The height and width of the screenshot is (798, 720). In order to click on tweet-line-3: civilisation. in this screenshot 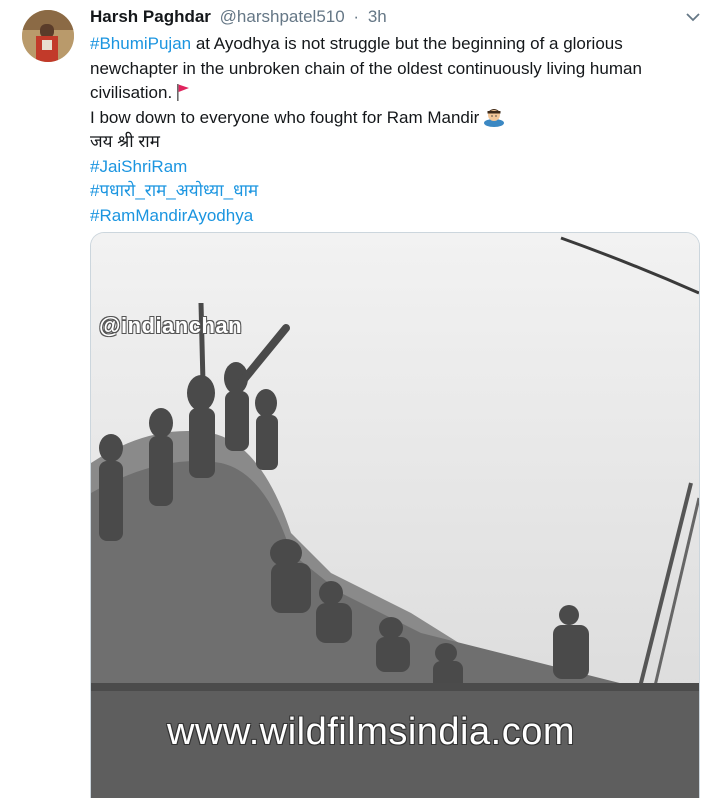, I will do `click(395, 93)`.